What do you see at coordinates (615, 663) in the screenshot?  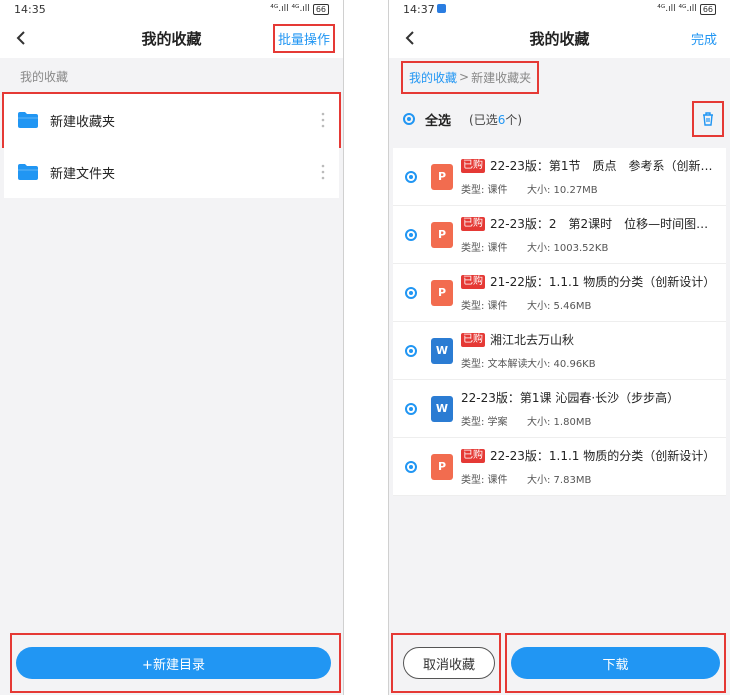 I see `download-button: 下载` at bounding box center [615, 663].